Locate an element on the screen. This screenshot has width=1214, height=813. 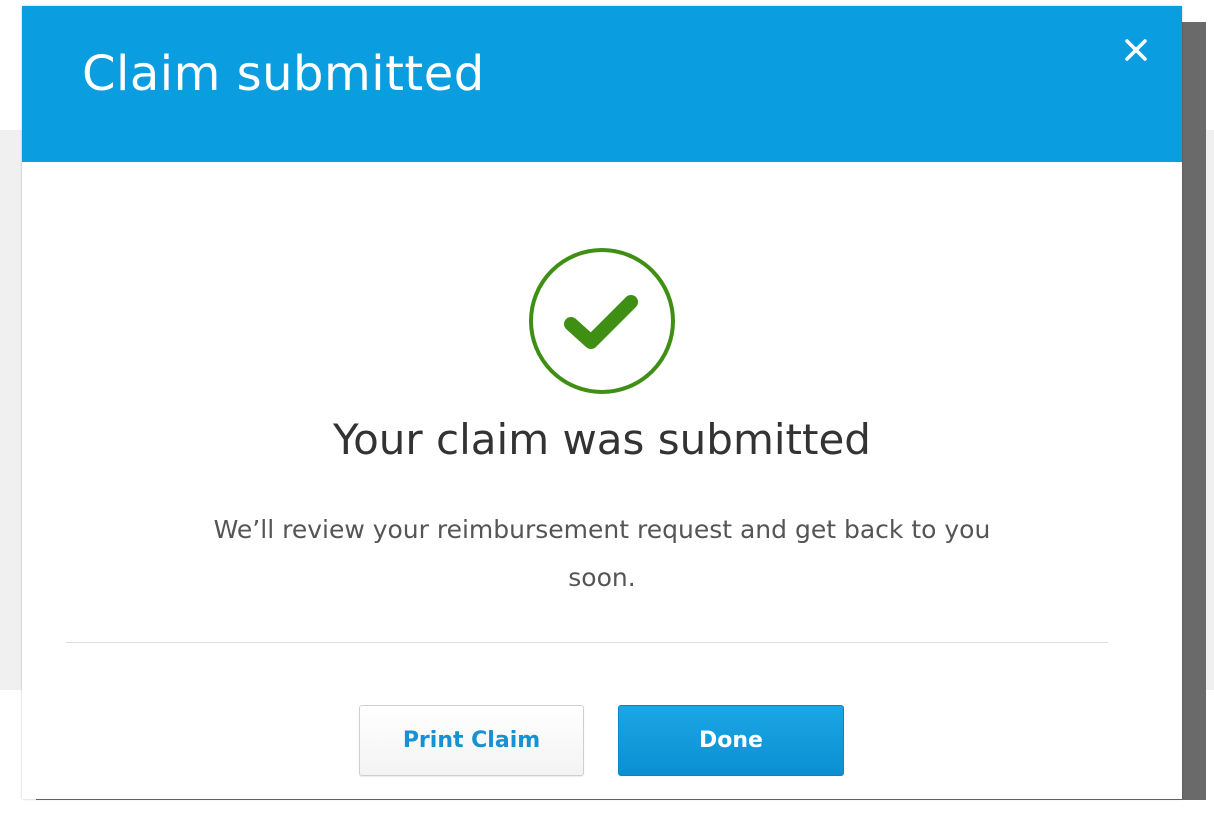
done-label: Done is located at coordinates (731, 740).